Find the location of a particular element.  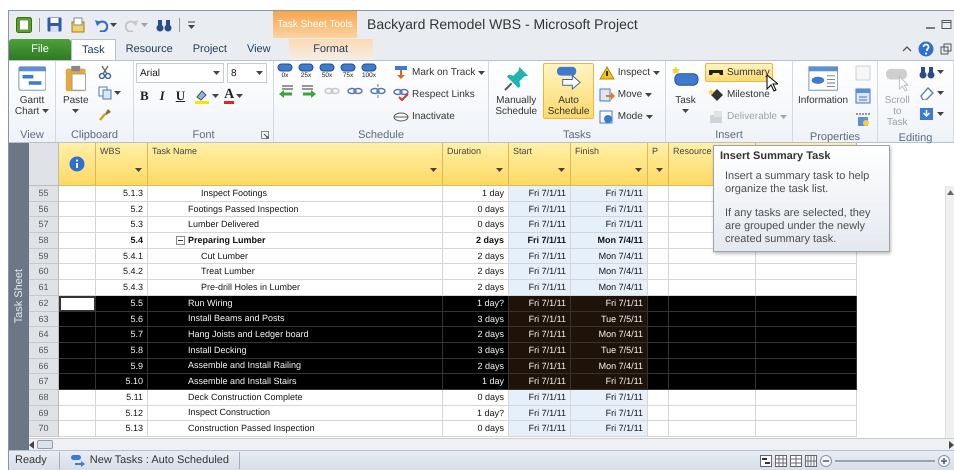

column-header: WBS is located at coordinates (122, 164).